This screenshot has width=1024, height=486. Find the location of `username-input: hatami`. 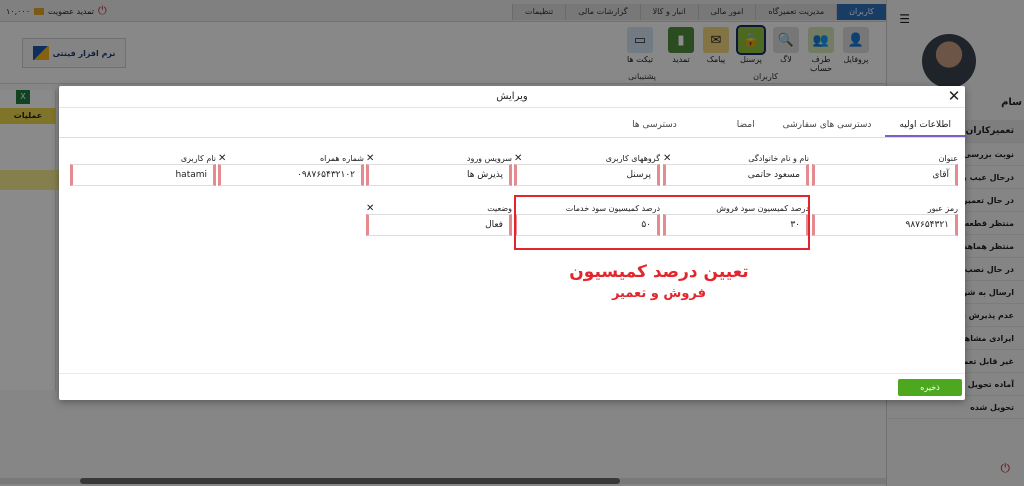

username-input: hatami is located at coordinates (143, 175).